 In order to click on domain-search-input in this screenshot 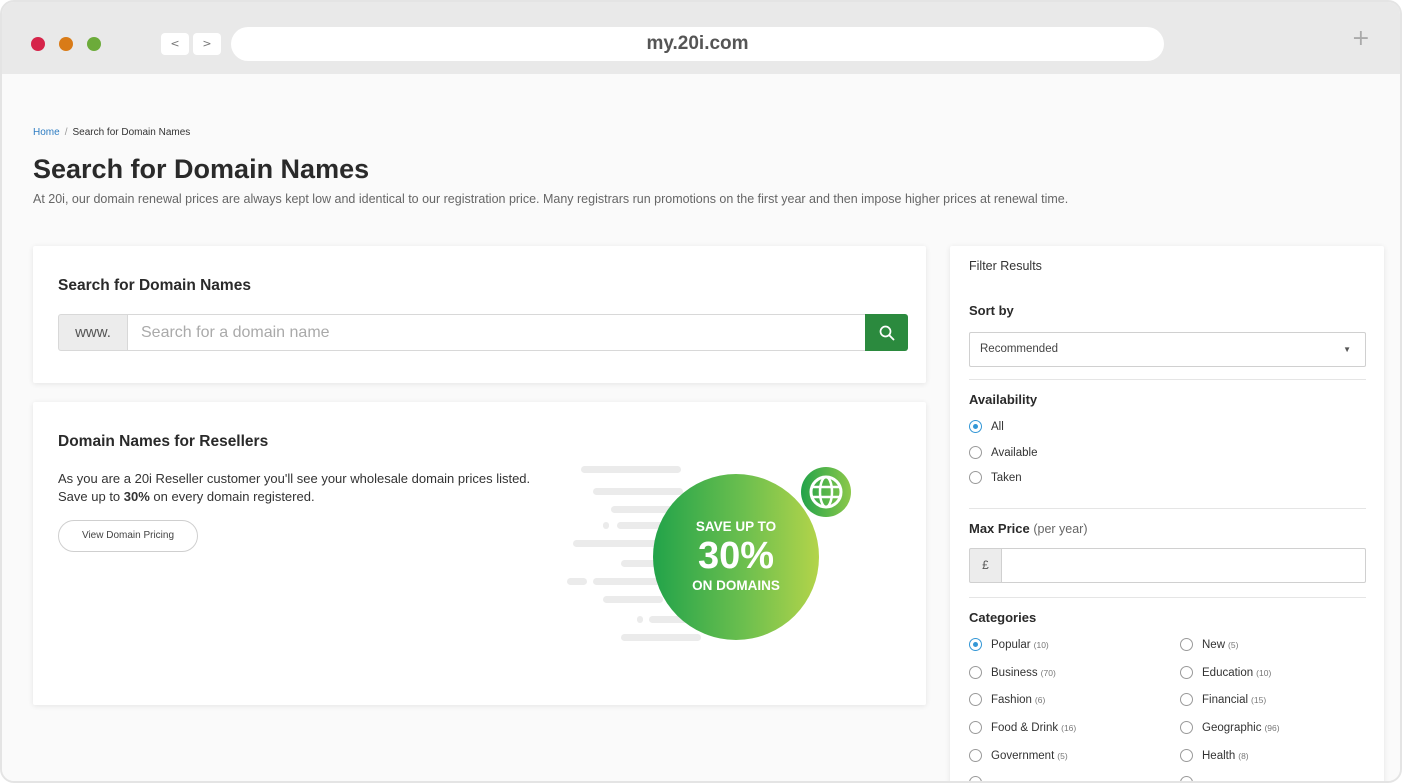, I will do `click(497, 332)`.